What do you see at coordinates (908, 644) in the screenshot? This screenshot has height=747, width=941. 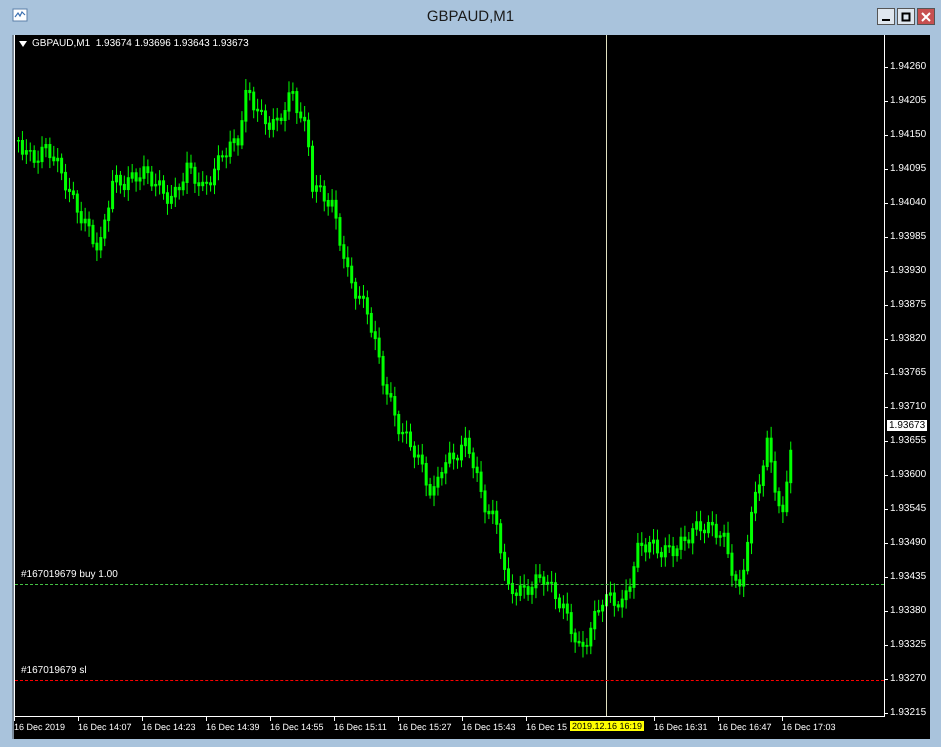 I see `price-label: 1.93325` at bounding box center [908, 644].